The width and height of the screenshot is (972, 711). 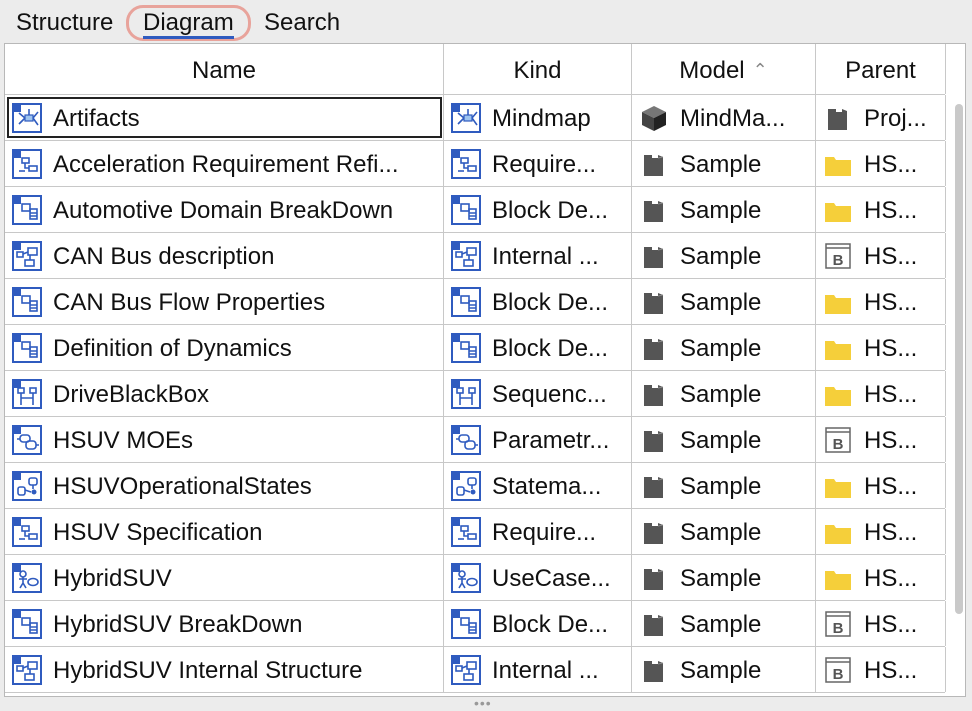 I want to click on column-header-kind: Kind, so click(x=538, y=69).